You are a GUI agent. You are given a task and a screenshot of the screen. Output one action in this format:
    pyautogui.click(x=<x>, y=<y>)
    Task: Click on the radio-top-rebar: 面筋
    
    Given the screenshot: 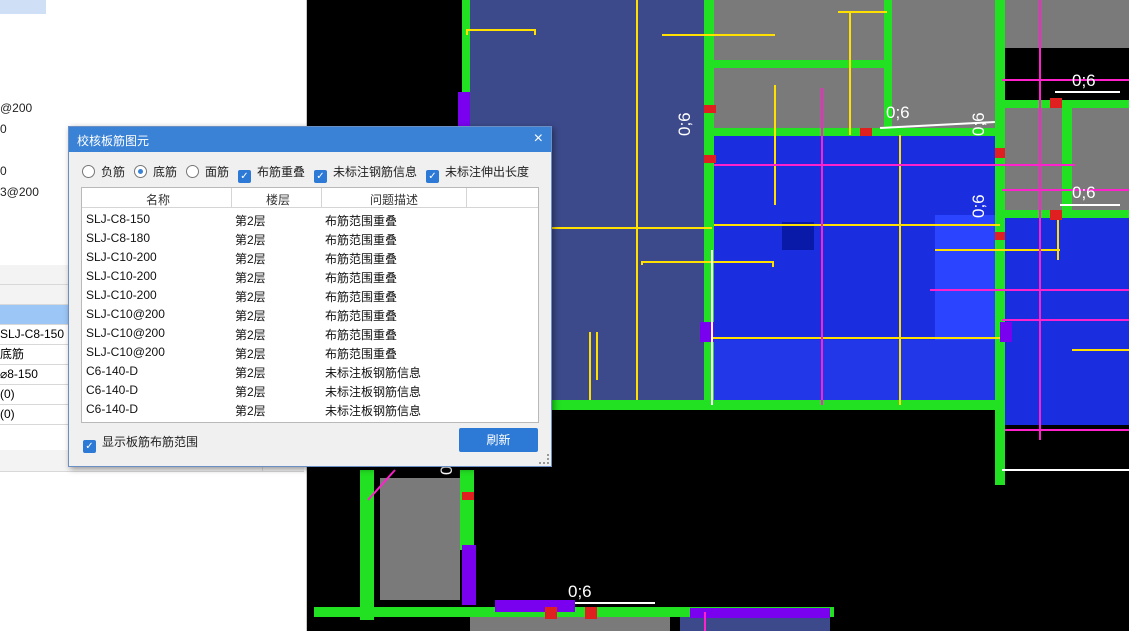 What is the action you would take?
    pyautogui.click(x=207, y=171)
    